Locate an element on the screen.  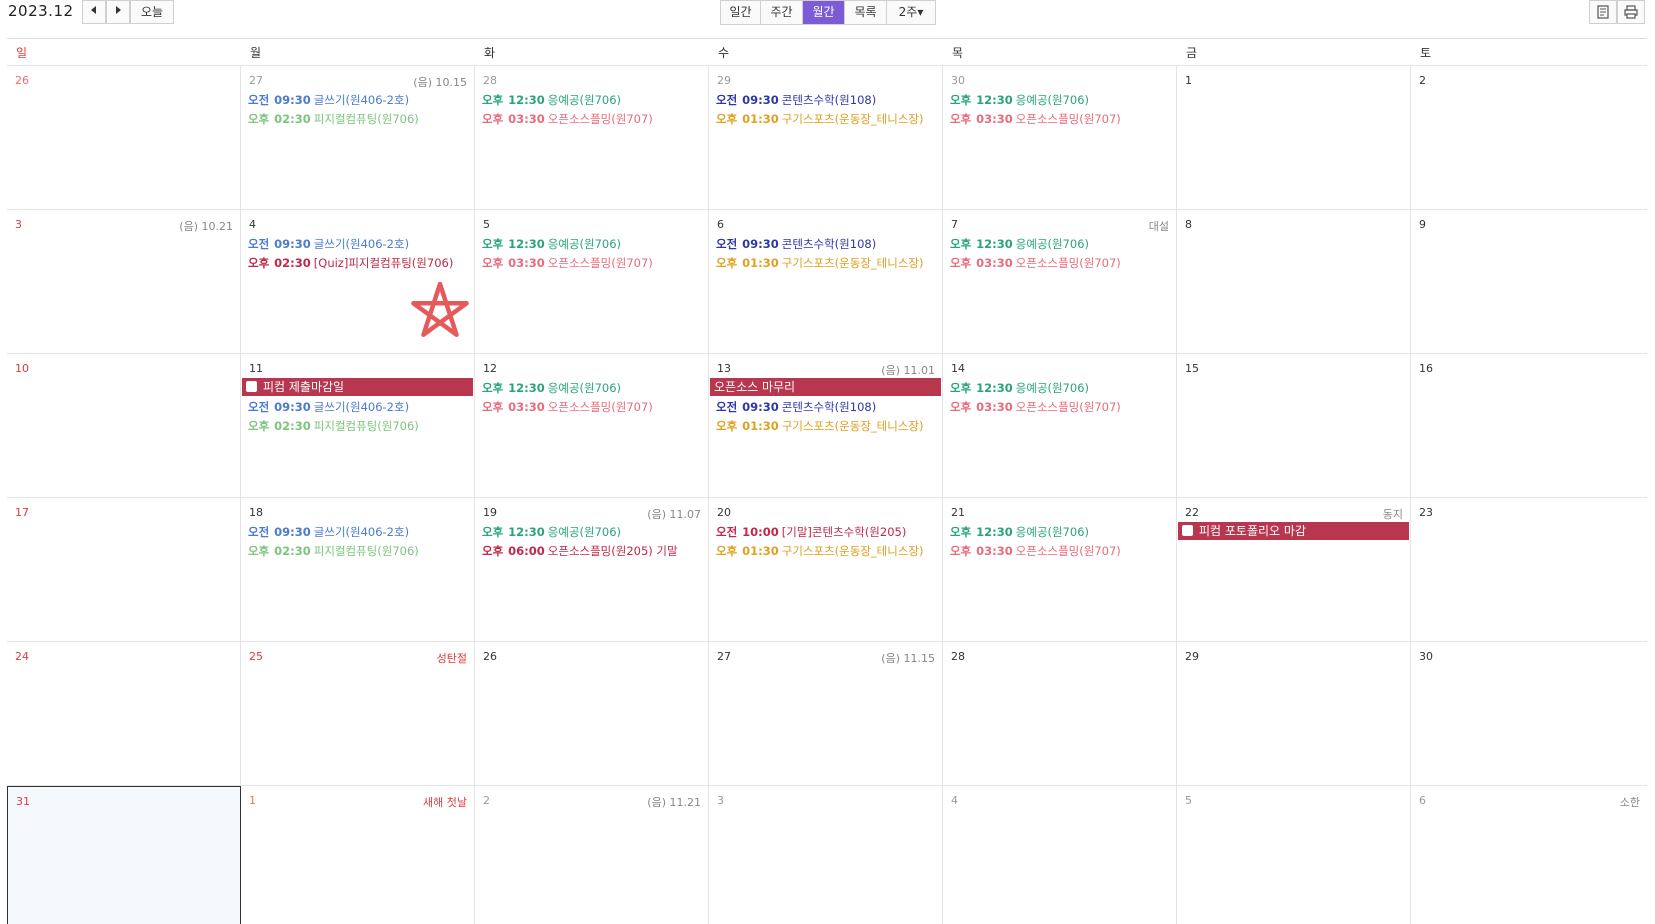
day-cell-today: 31 is located at coordinates (124, 855).